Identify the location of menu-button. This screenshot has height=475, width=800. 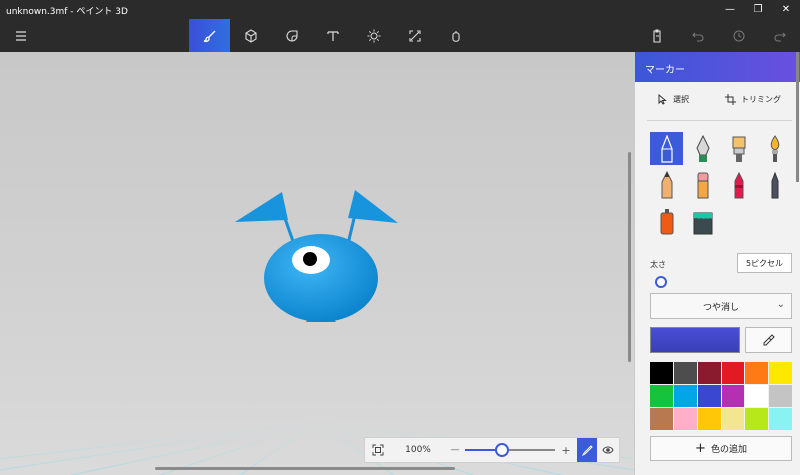
(20, 35).